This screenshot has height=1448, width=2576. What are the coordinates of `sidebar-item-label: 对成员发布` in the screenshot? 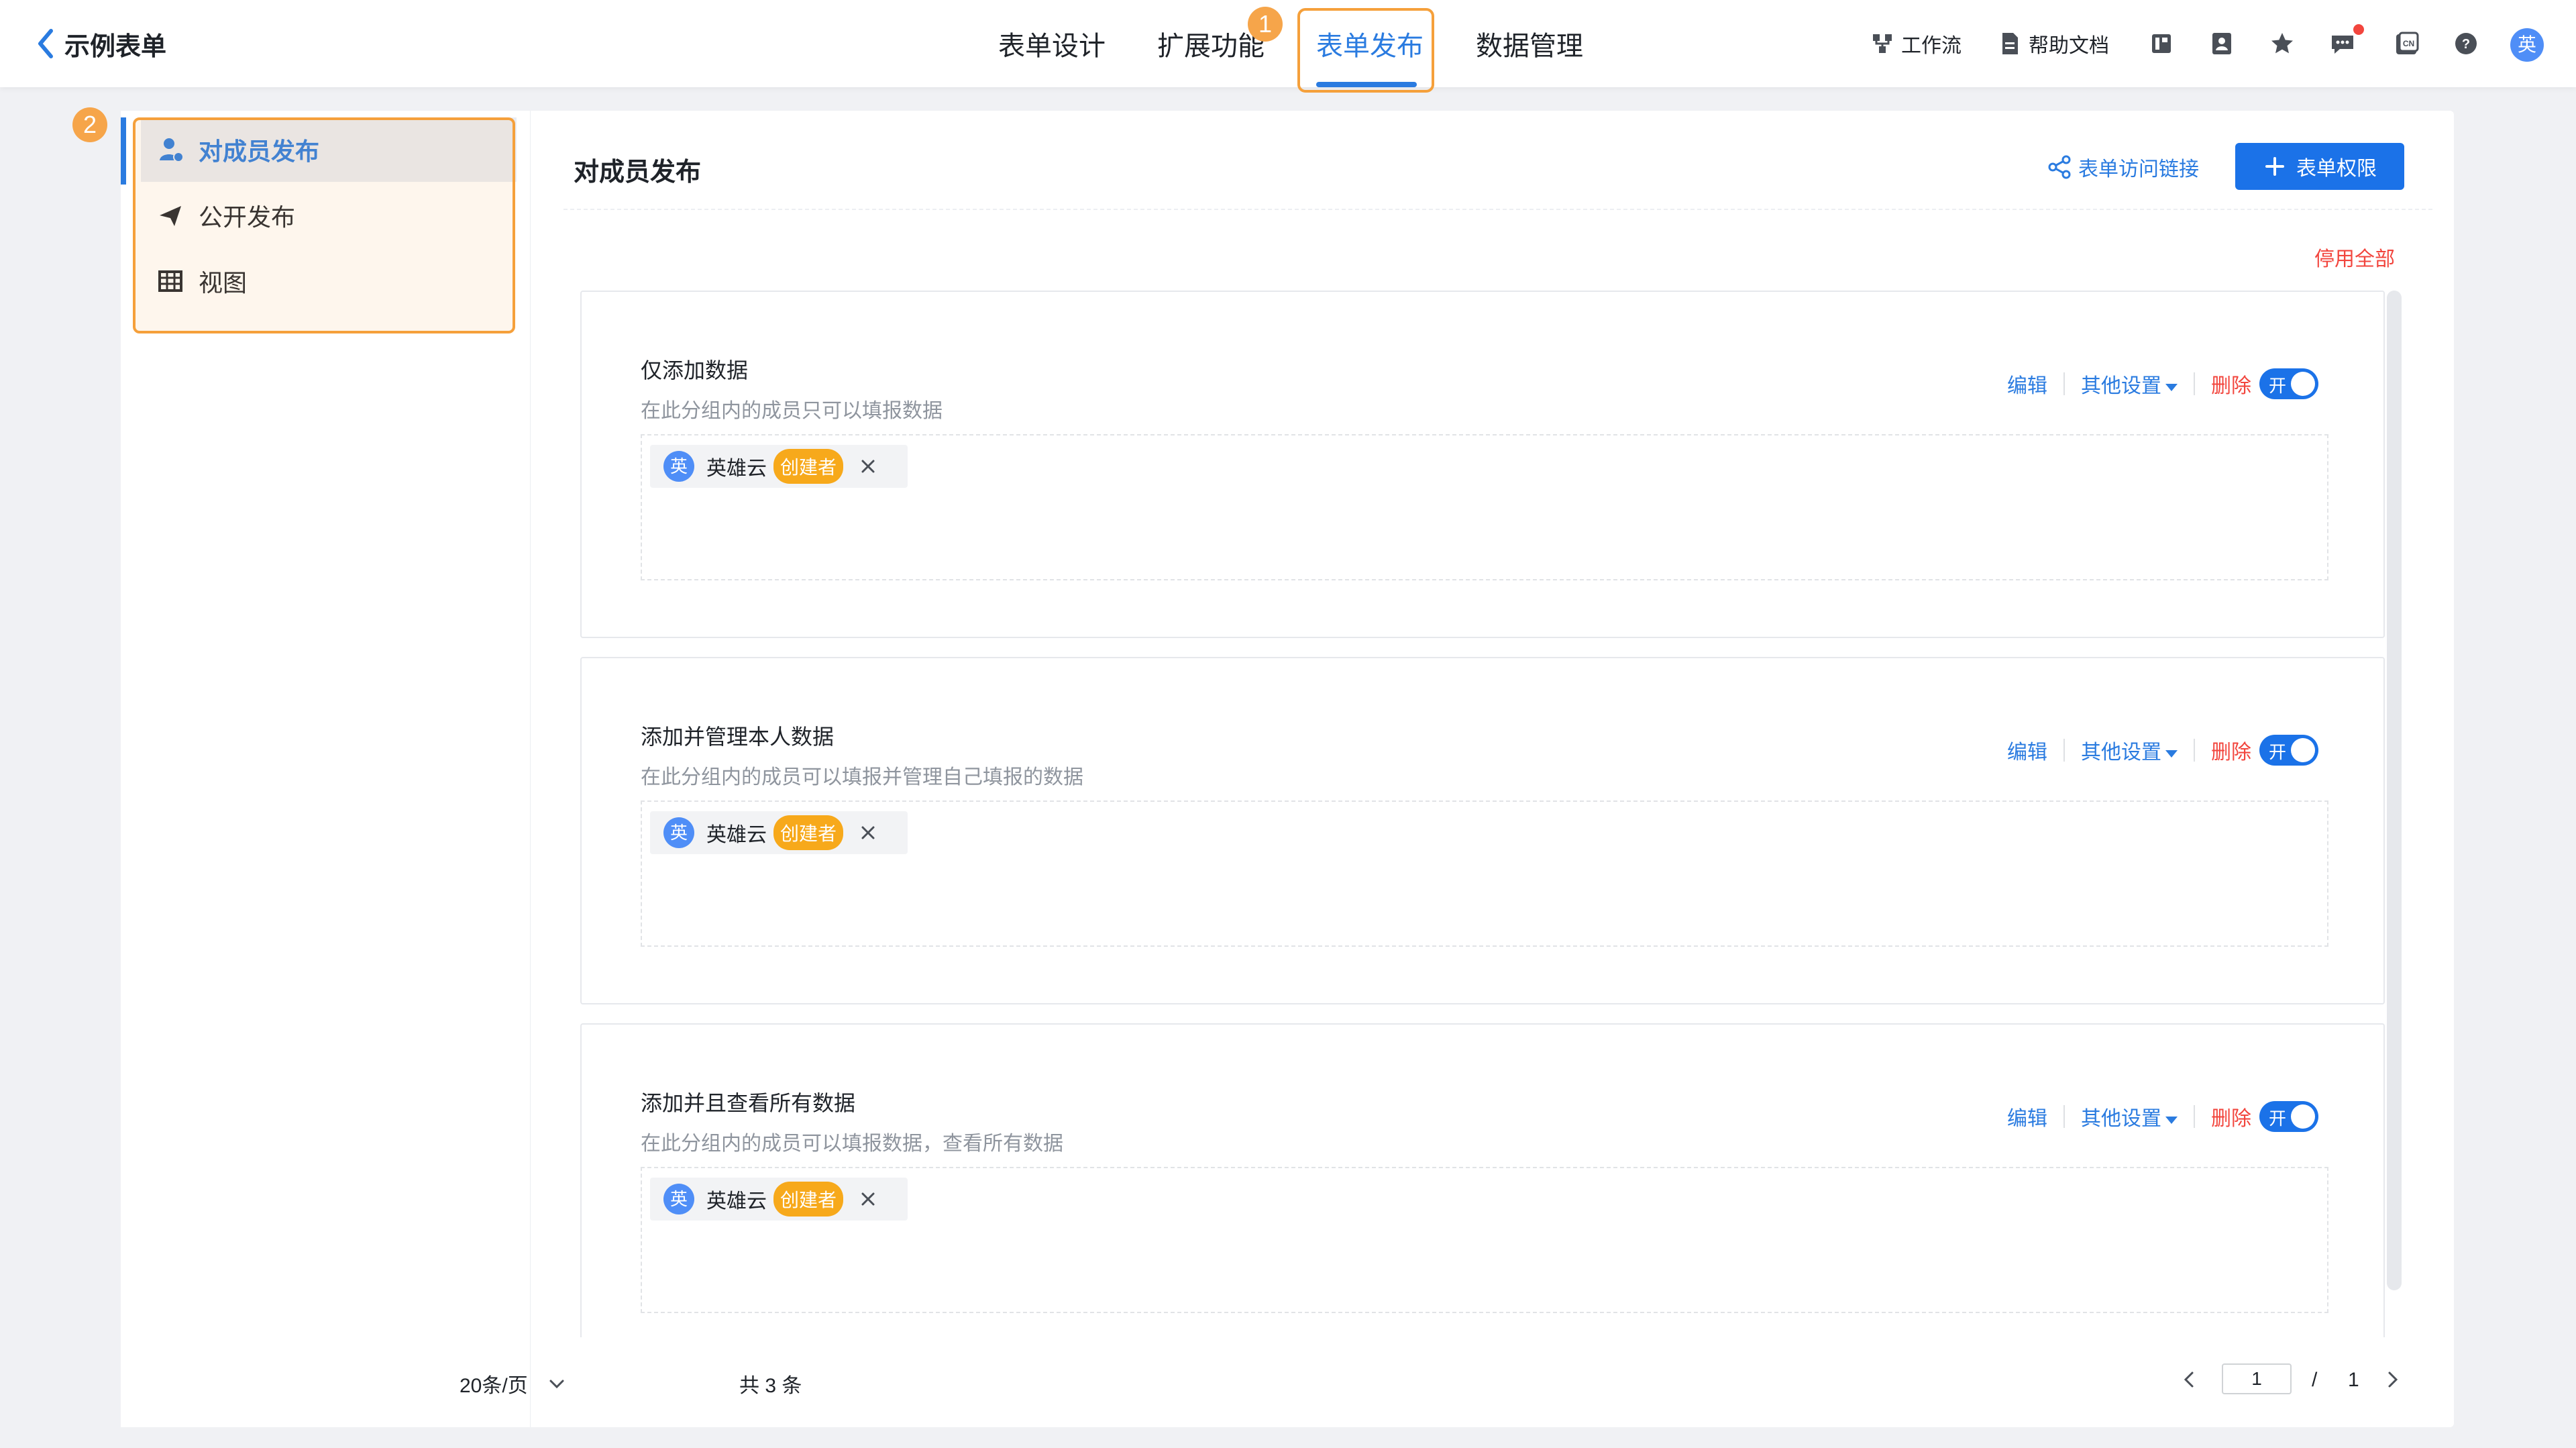 It's located at (259, 151).